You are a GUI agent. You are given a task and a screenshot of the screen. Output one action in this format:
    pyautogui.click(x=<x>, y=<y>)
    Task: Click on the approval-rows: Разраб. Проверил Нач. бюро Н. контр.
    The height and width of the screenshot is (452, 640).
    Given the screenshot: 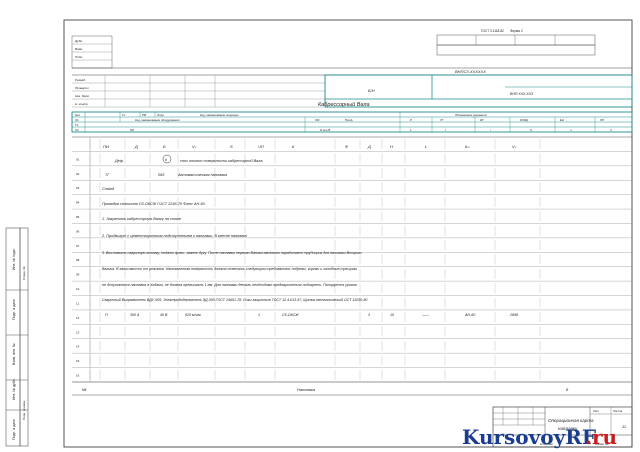 What is the action you would take?
    pyautogui.click(x=198, y=91)
    